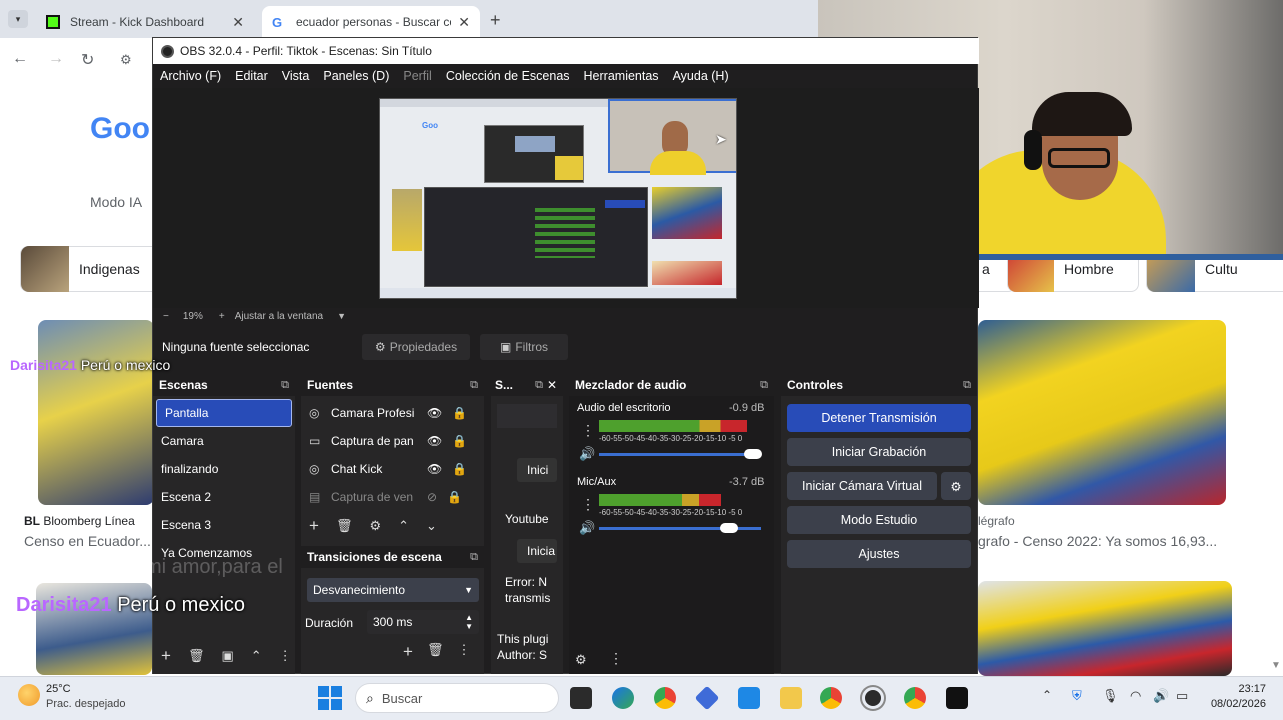 This screenshot has width=1283, height=720. I want to click on menu-vista: Vista, so click(296, 76).